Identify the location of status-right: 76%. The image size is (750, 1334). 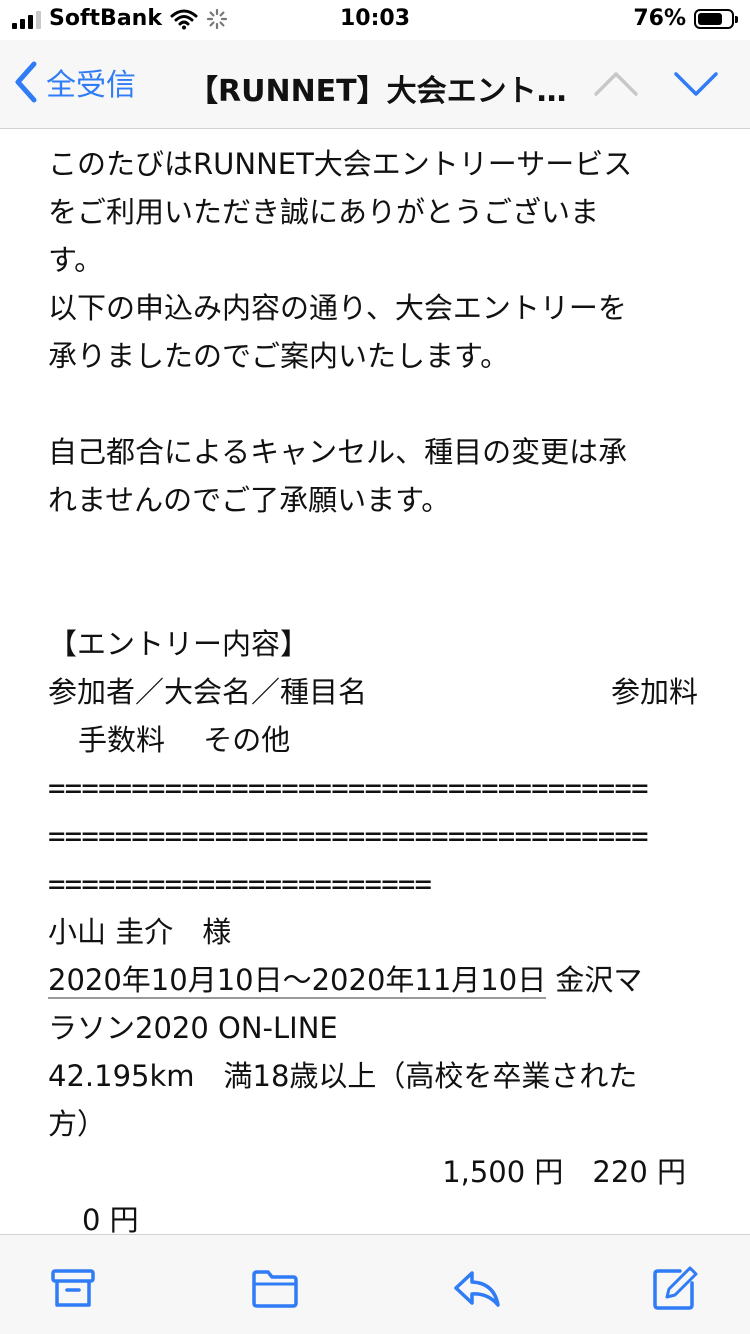
(685, 18).